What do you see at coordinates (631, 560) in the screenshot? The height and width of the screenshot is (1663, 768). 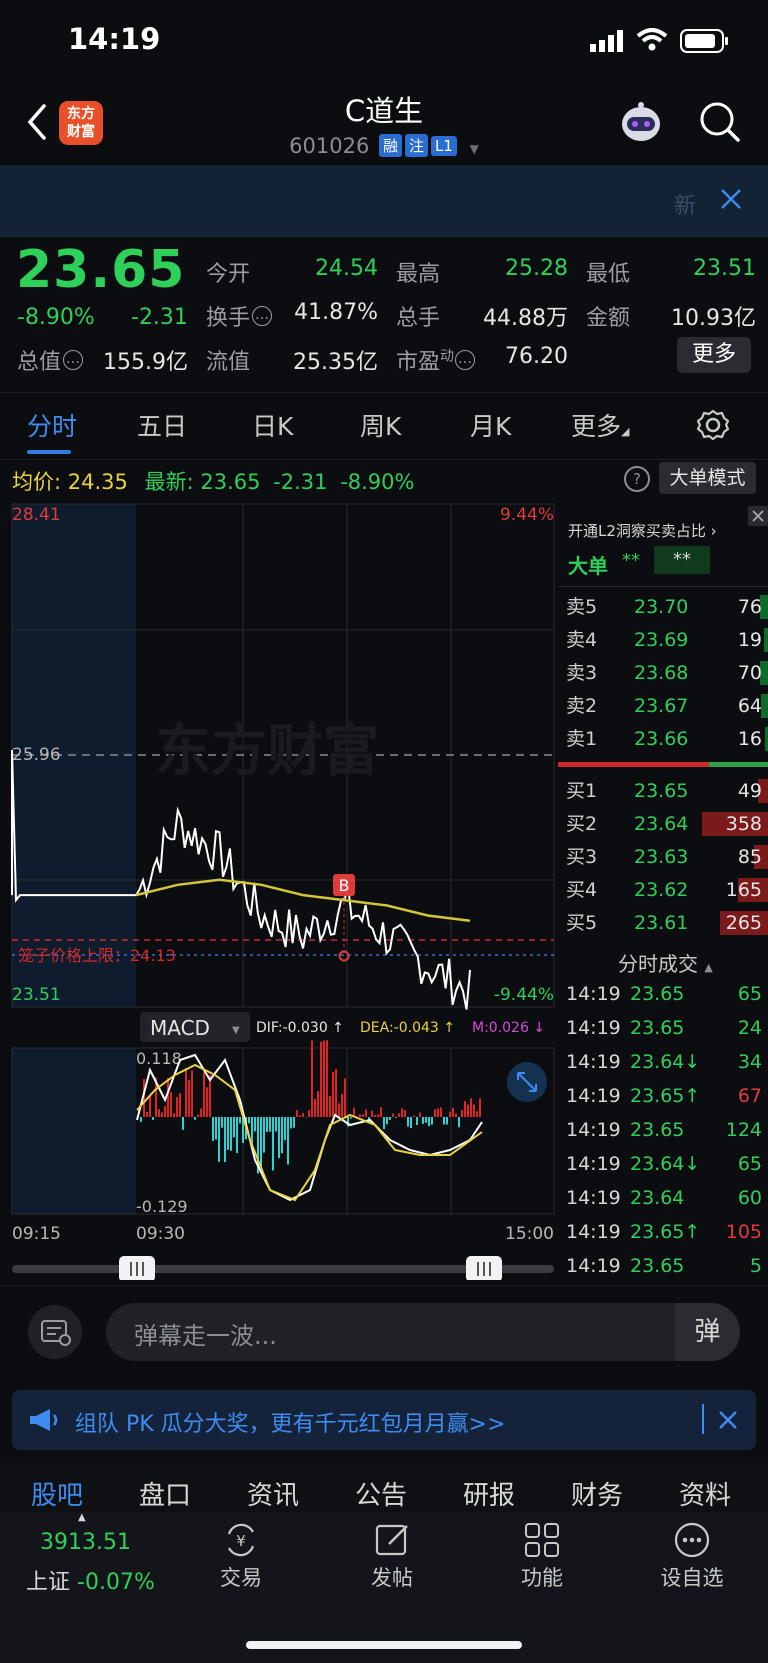 I see `big-order-value-1: **` at bounding box center [631, 560].